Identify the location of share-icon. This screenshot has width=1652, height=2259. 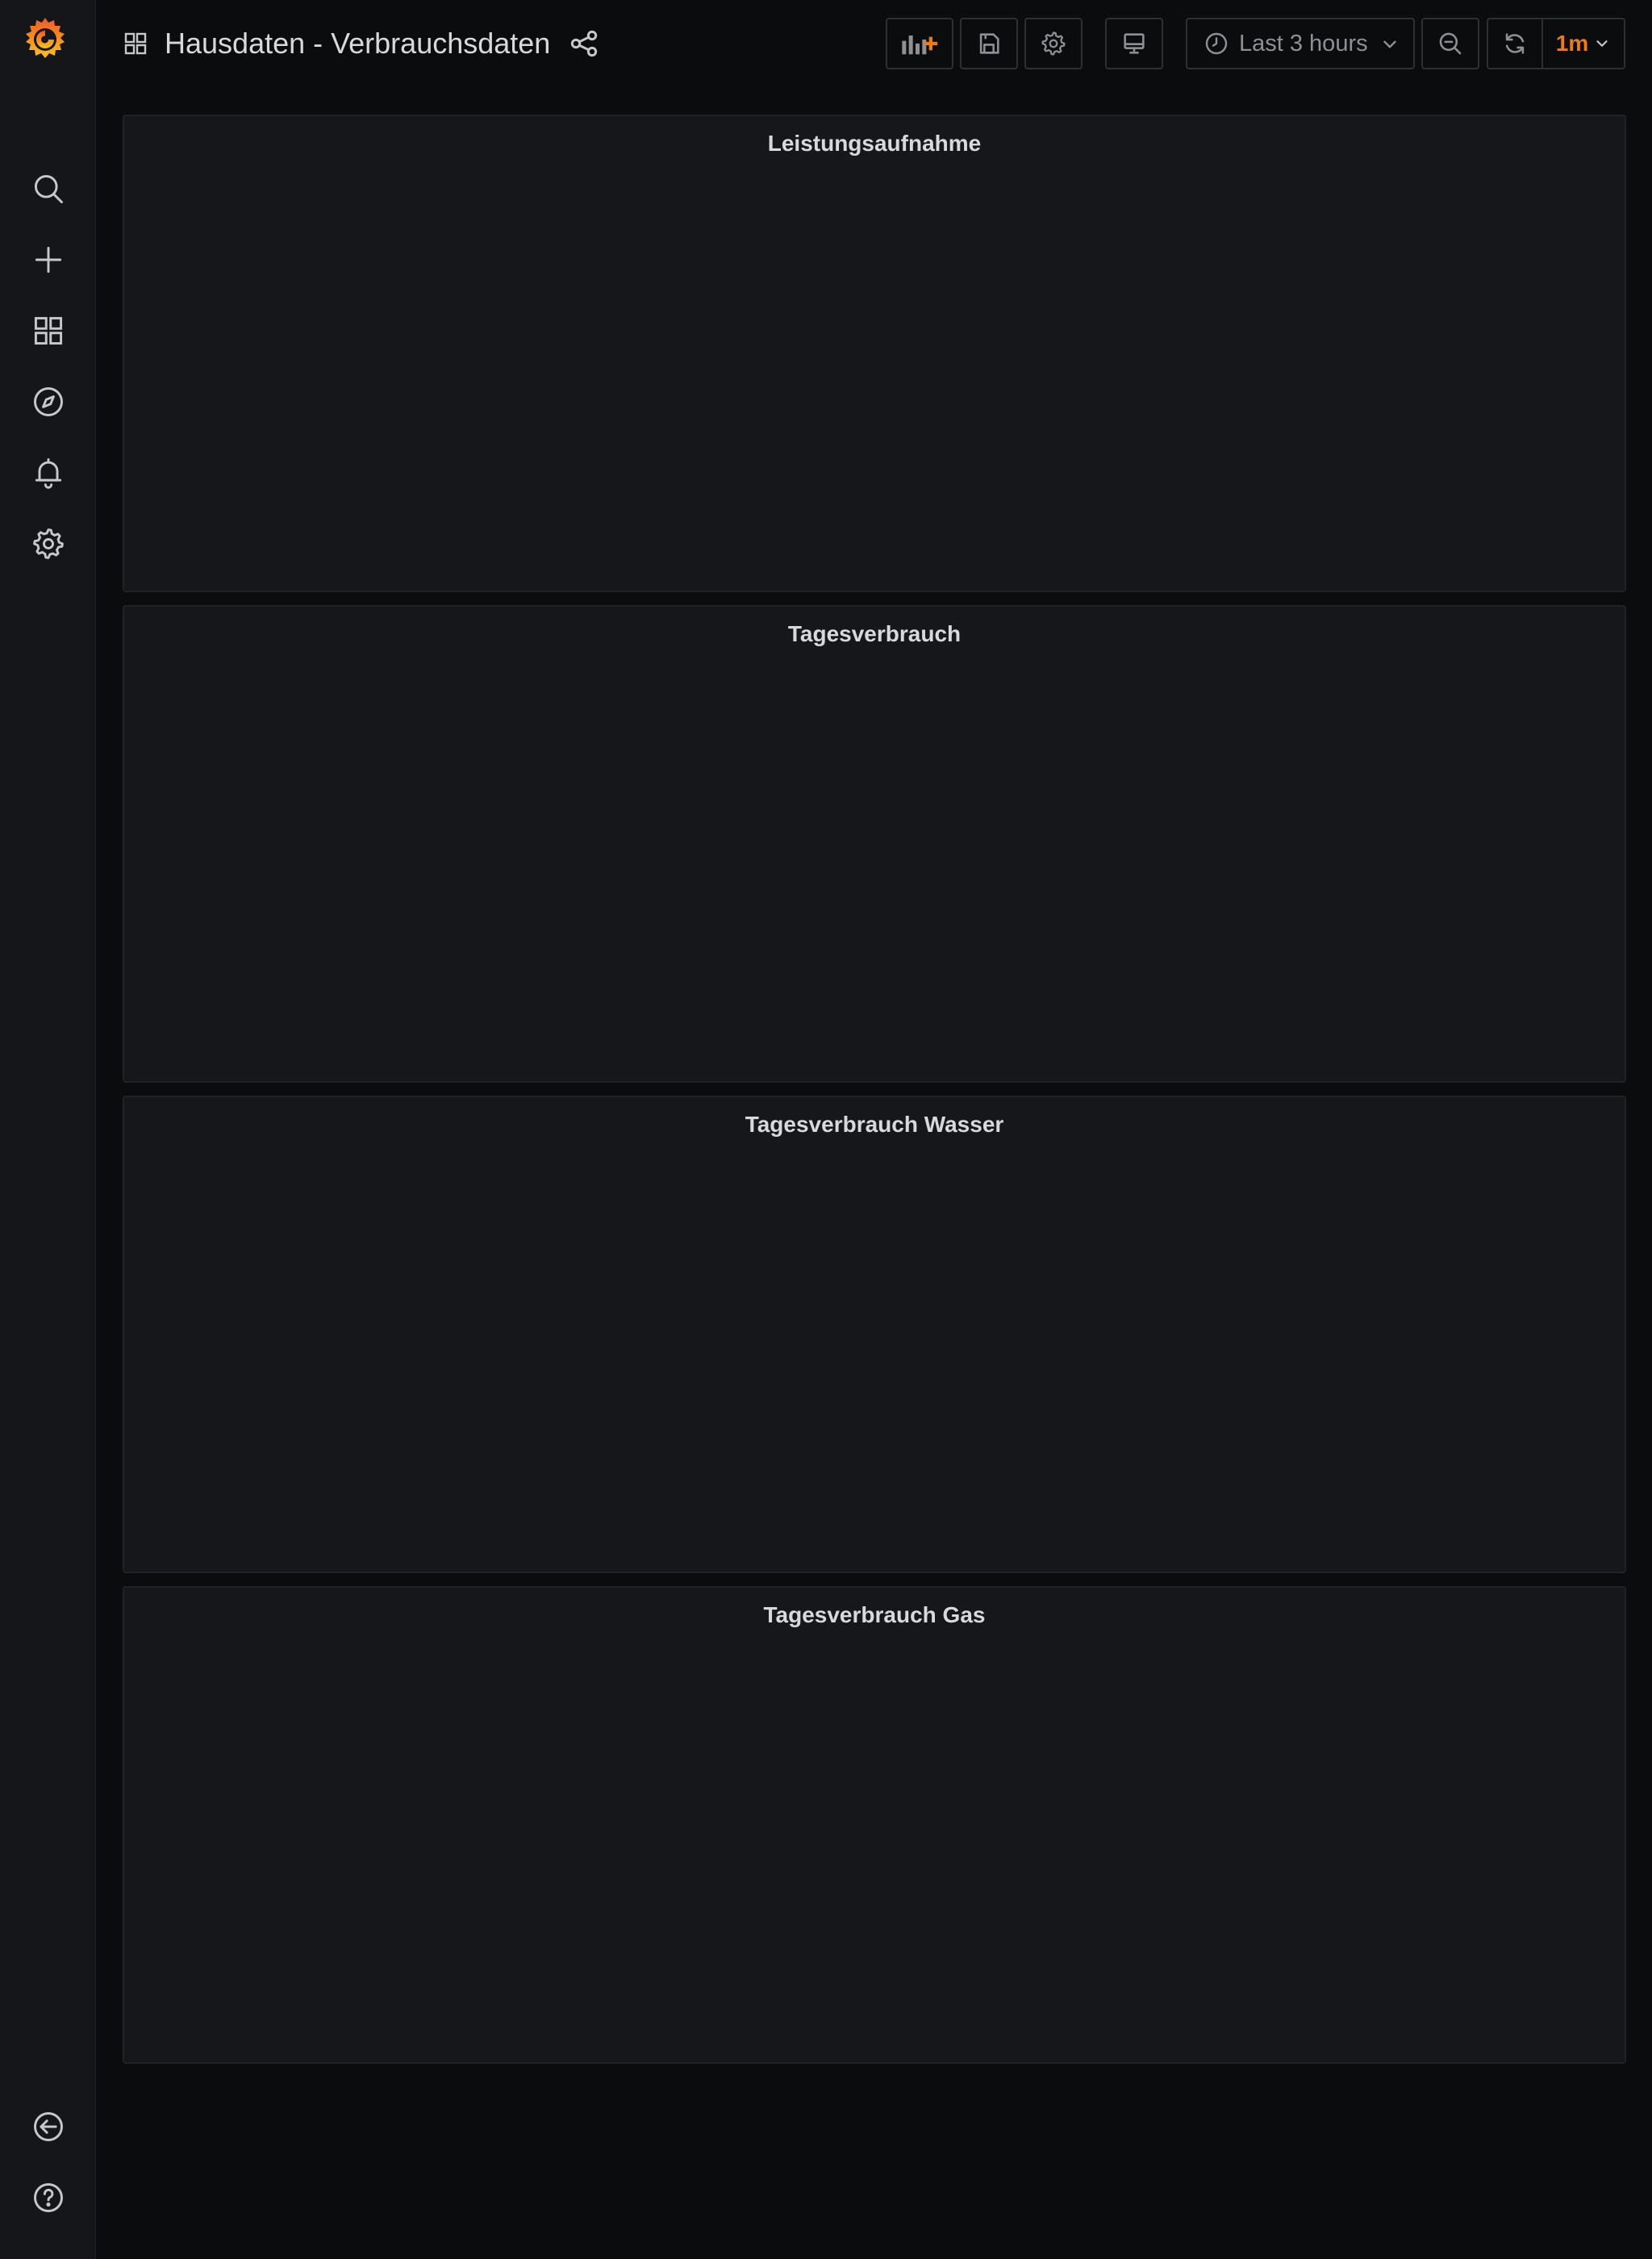
(584, 44).